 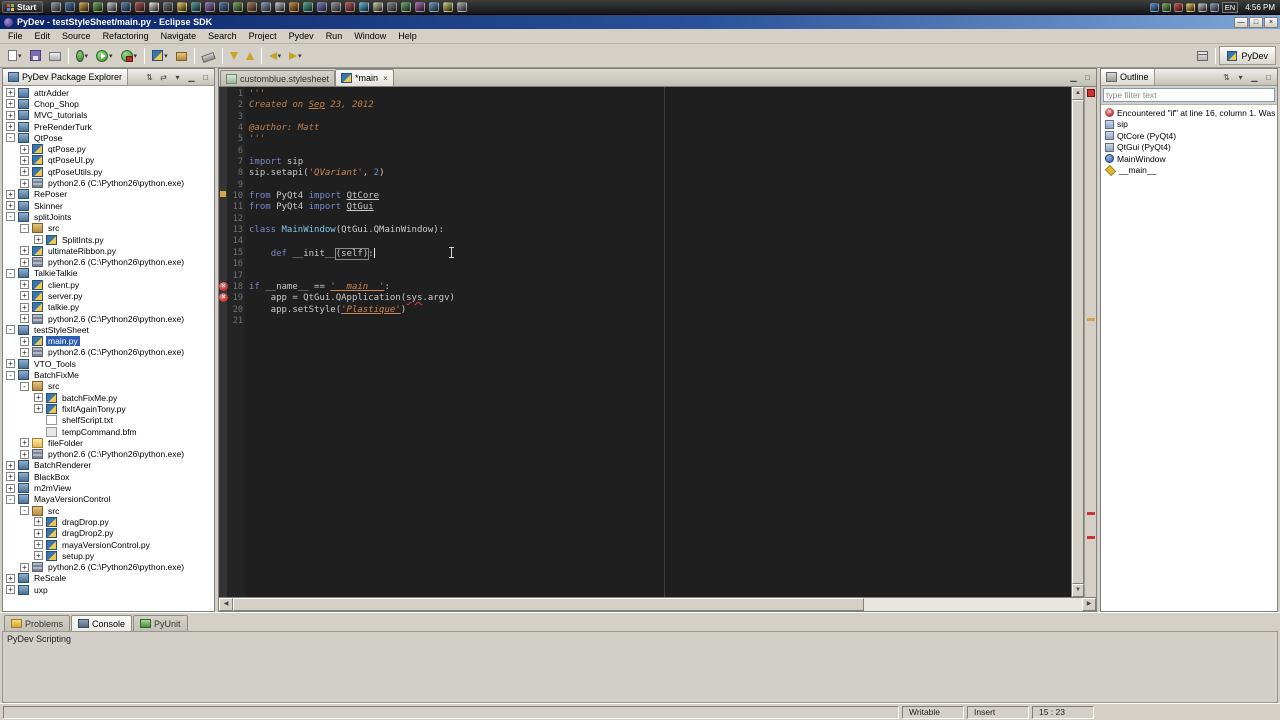 I want to click on run-external-tools-button: ▾, so click(x=129, y=56).